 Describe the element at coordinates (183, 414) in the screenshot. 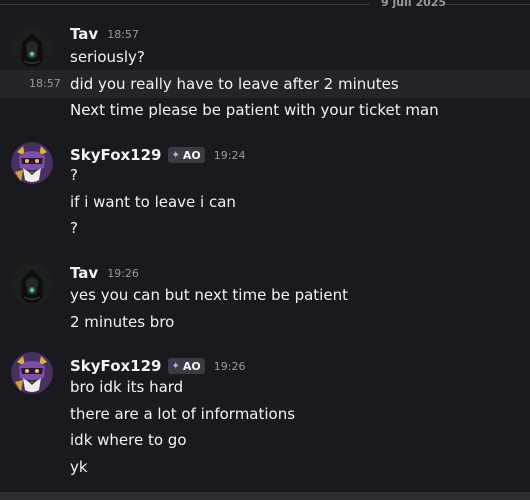

I see `message-text: there are a lot of informations` at that location.